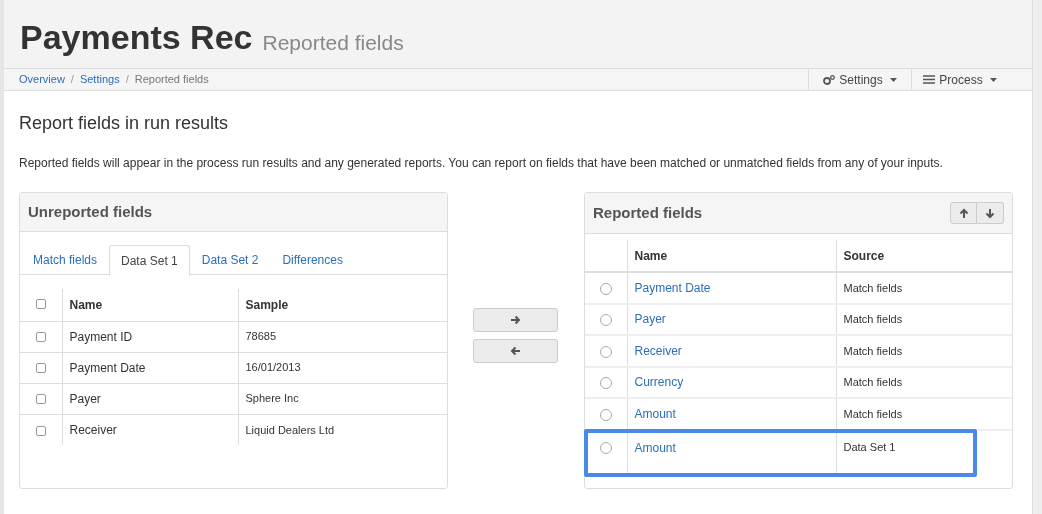 This screenshot has width=1042, height=514. What do you see at coordinates (342, 367) in the screenshot?
I see `table-cell: 16/01/2013` at bounding box center [342, 367].